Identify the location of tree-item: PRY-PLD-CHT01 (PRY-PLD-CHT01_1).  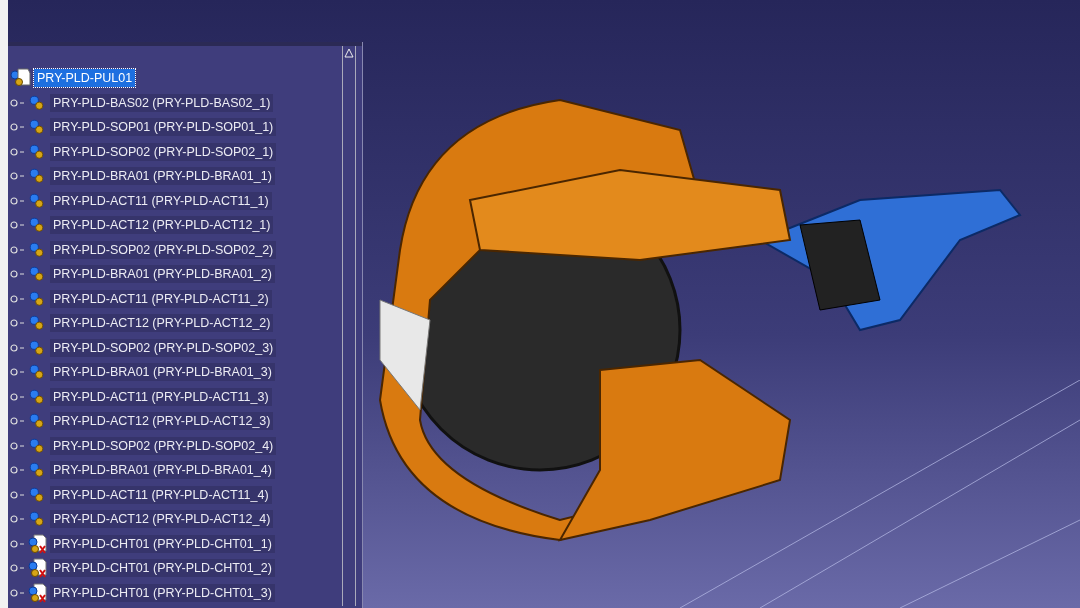
(162, 543).